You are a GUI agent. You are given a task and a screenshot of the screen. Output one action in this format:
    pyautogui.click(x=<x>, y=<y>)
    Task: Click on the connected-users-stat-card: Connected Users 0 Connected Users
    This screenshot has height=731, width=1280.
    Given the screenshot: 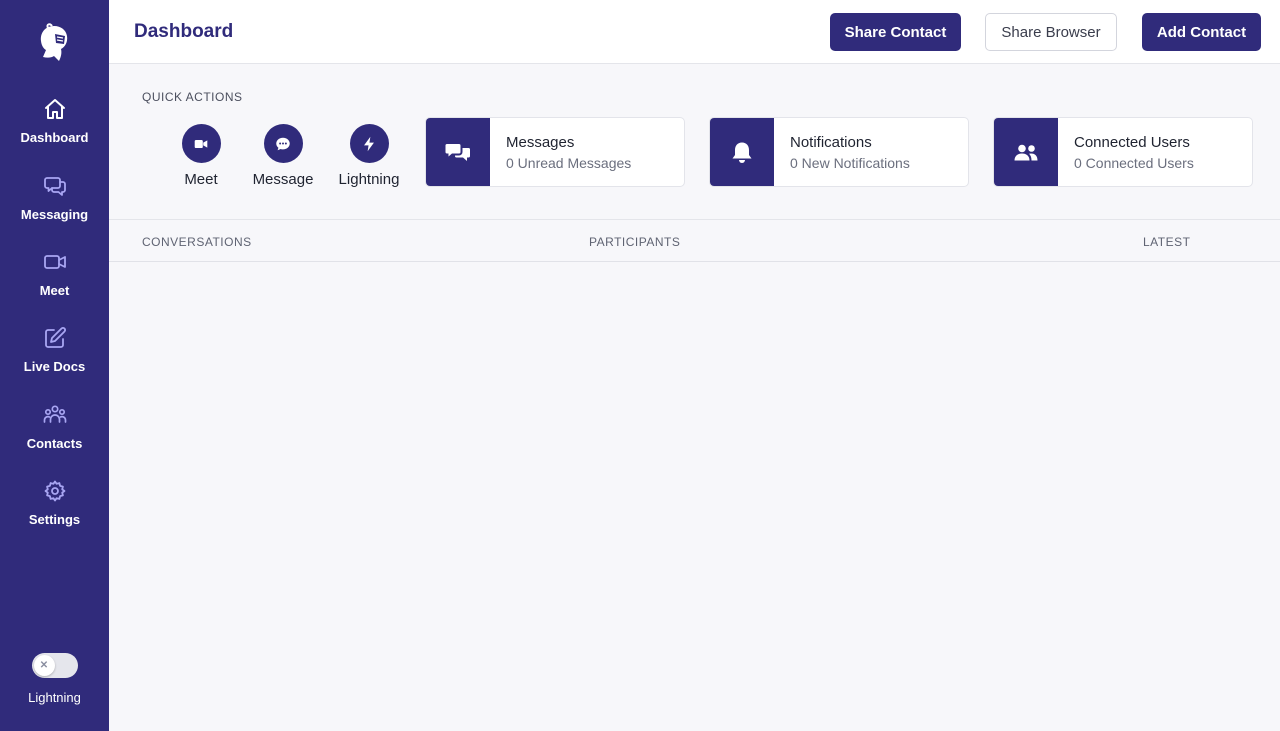 What is the action you would take?
    pyautogui.click(x=1123, y=152)
    